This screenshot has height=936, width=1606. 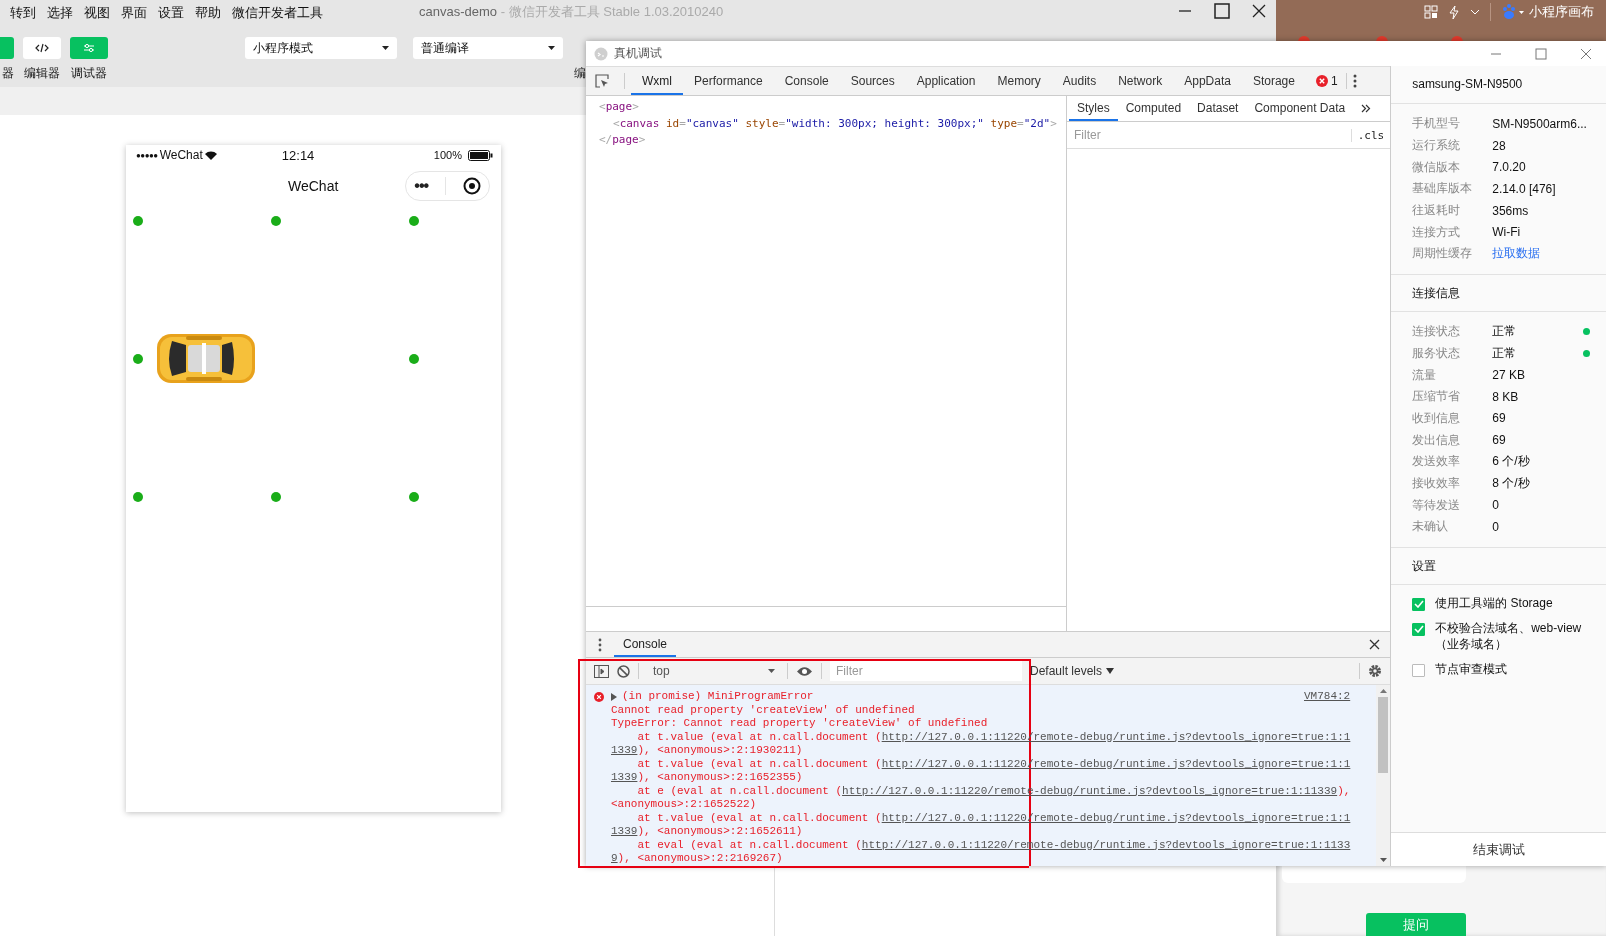 I want to click on styles-tab: Component Data, so click(x=1300, y=108).